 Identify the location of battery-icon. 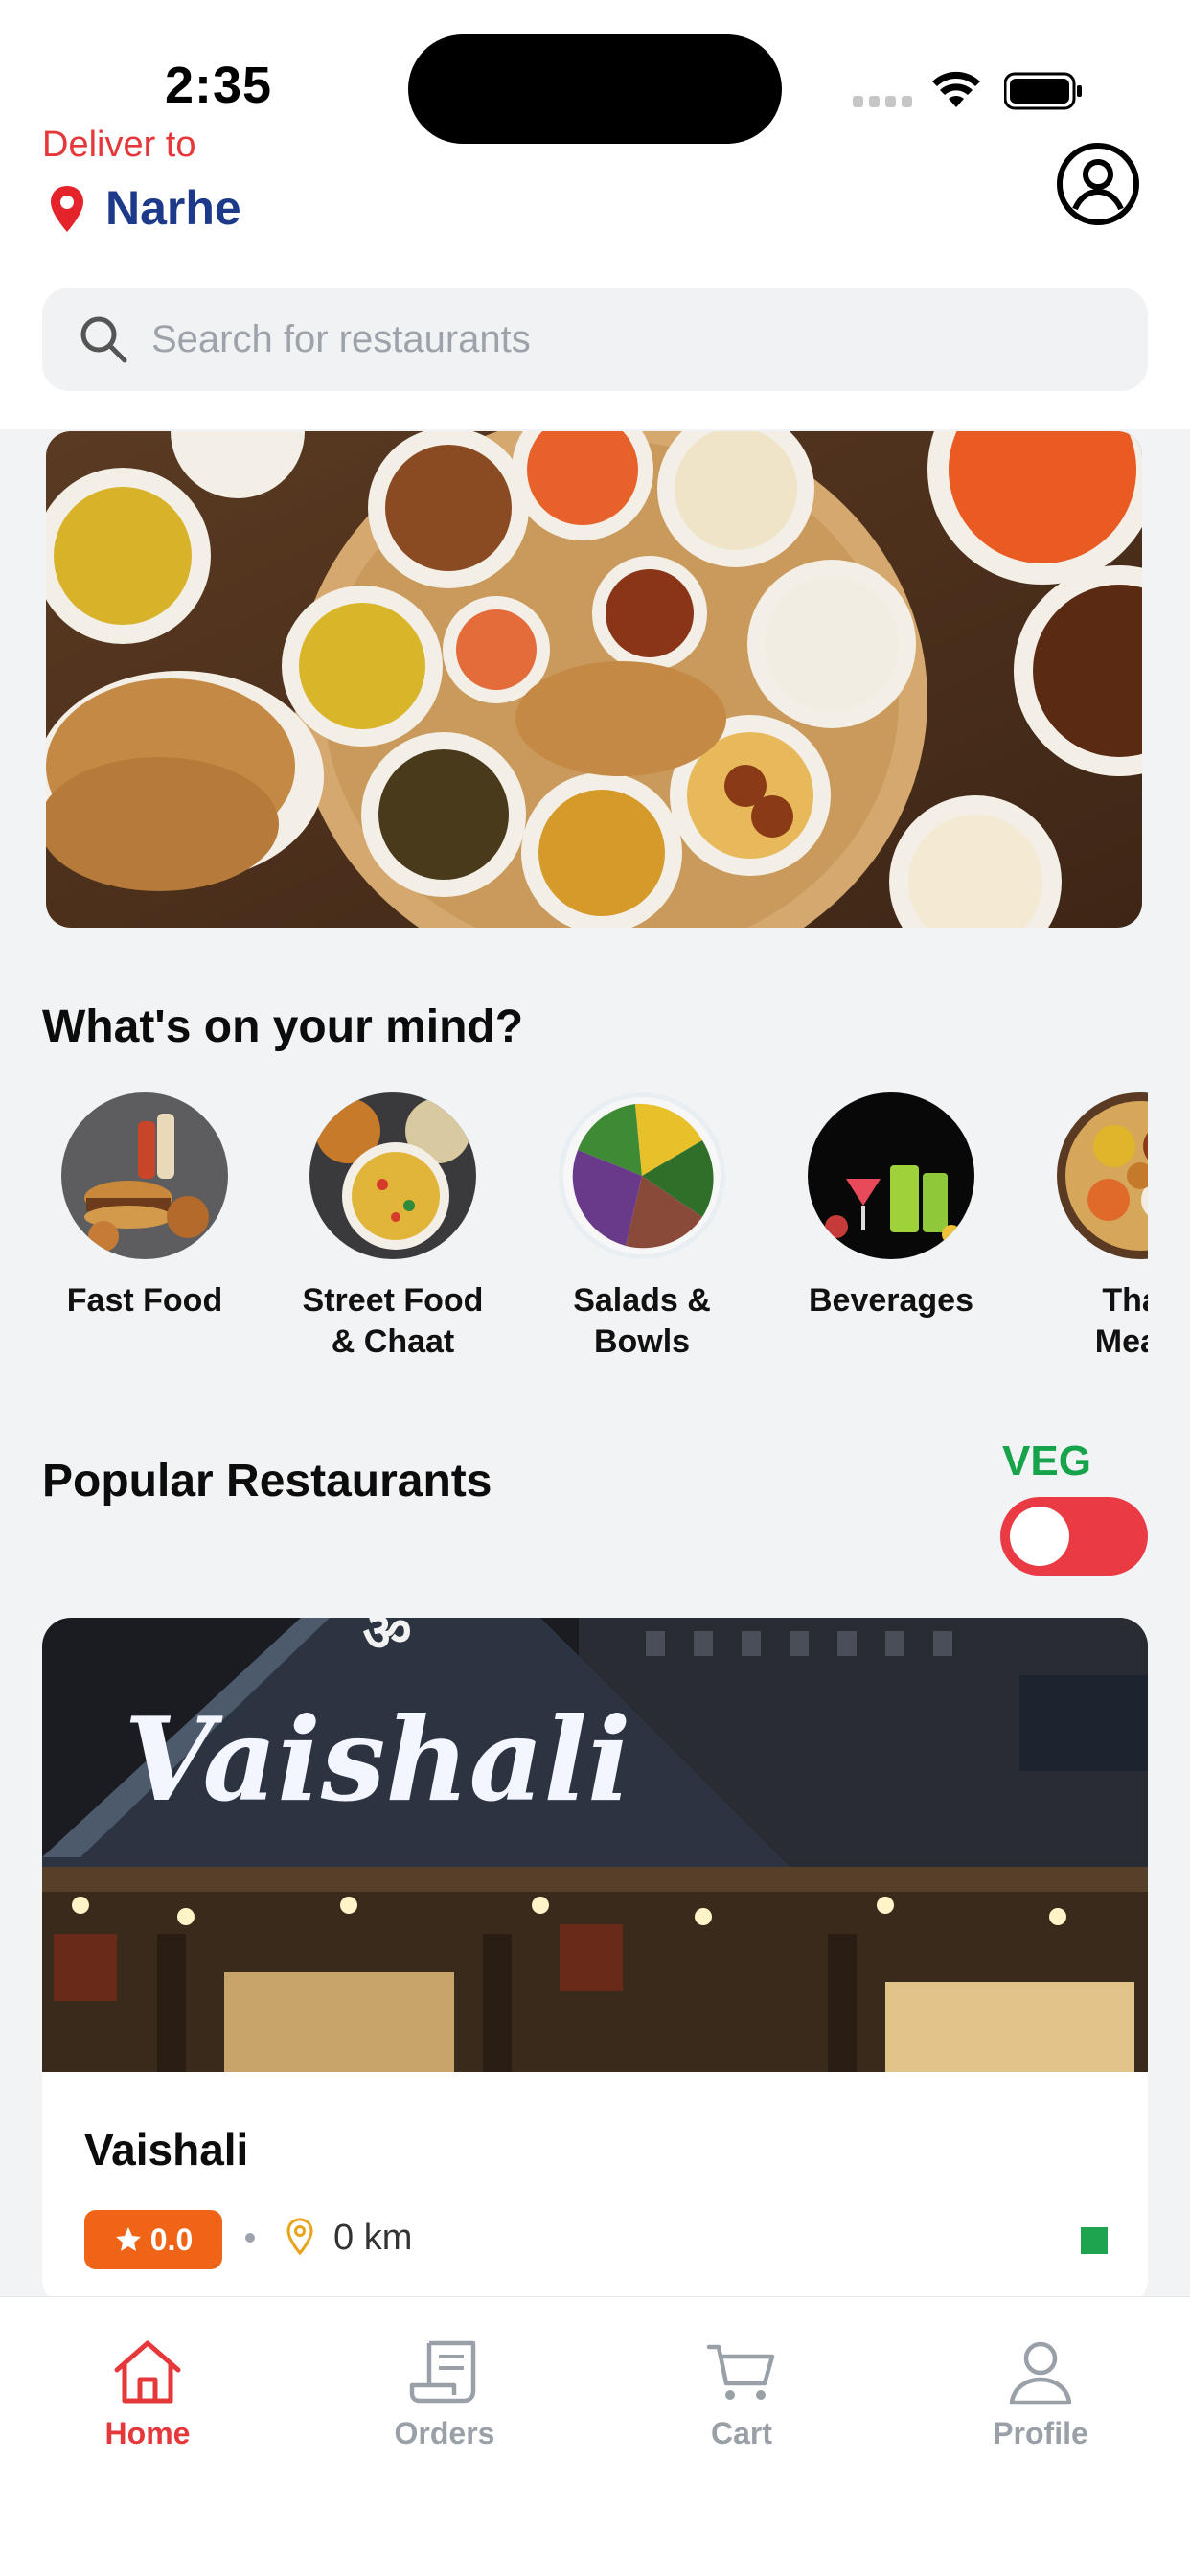
(1043, 91).